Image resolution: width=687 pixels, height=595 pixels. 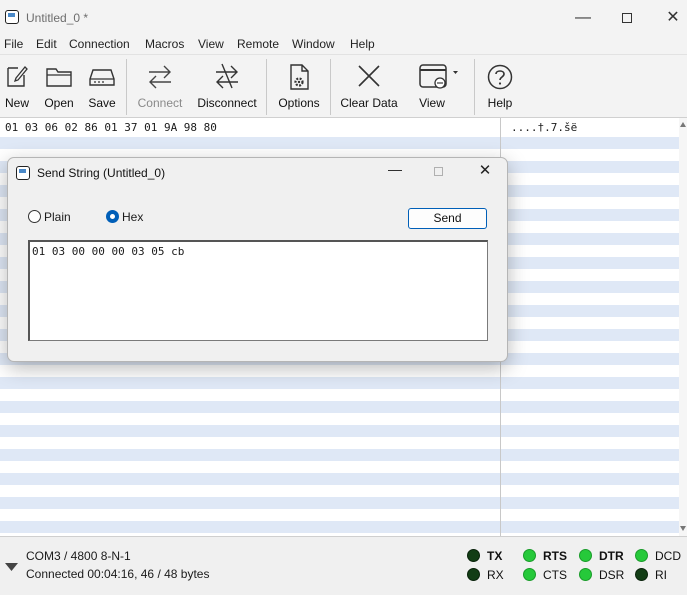 What do you see at coordinates (495, 556) in the screenshot?
I see `tx-label: TX` at bounding box center [495, 556].